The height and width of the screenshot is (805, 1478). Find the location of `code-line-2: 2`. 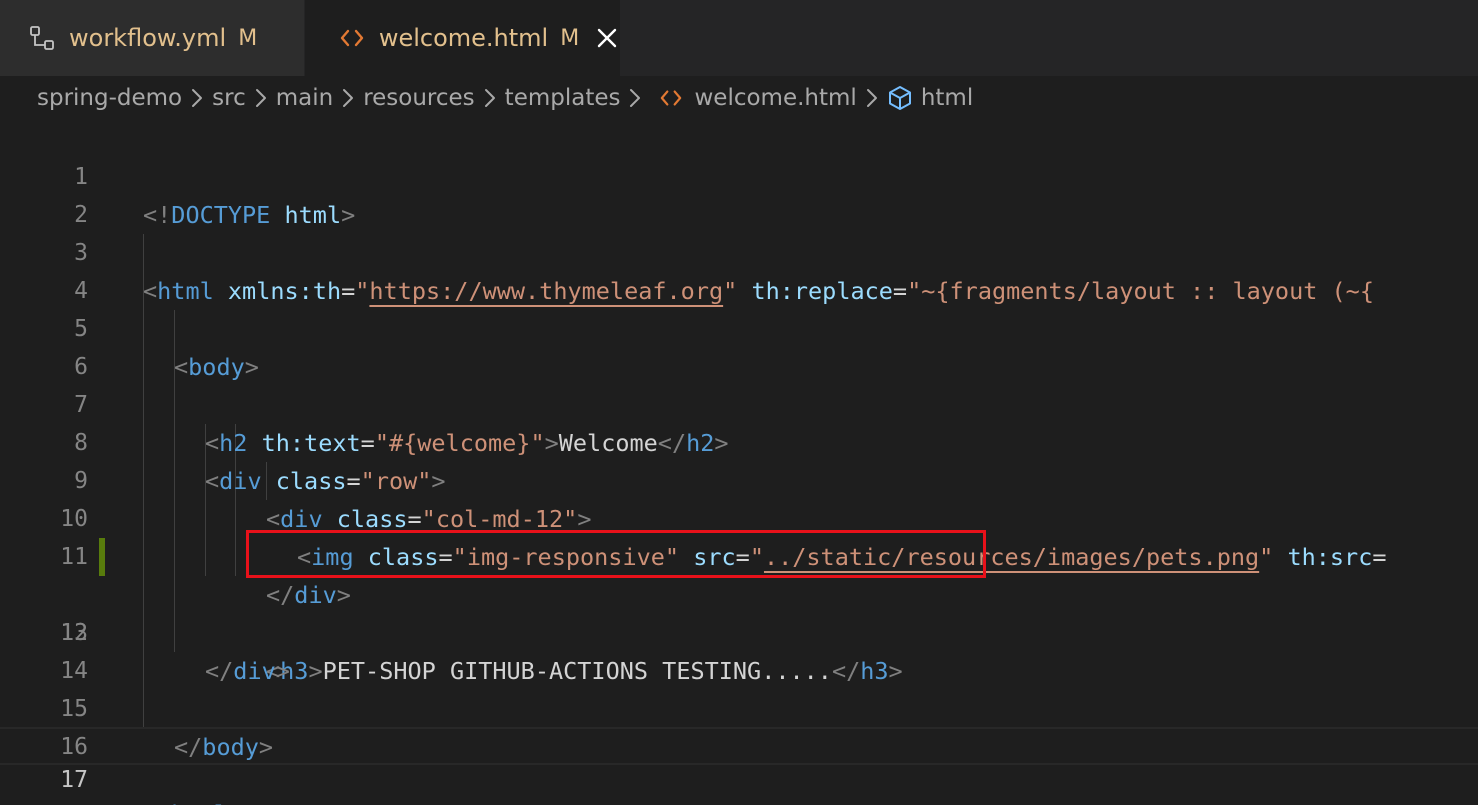

code-line-2: 2 is located at coordinates (739, 193).